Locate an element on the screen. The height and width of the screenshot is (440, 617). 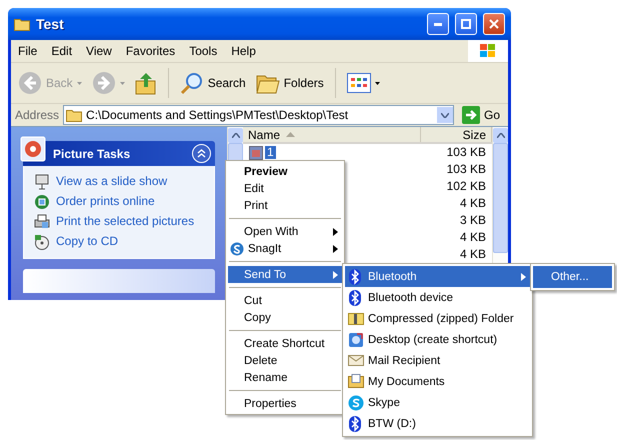
task-link: Print the selected pictures is located at coordinates (125, 221).